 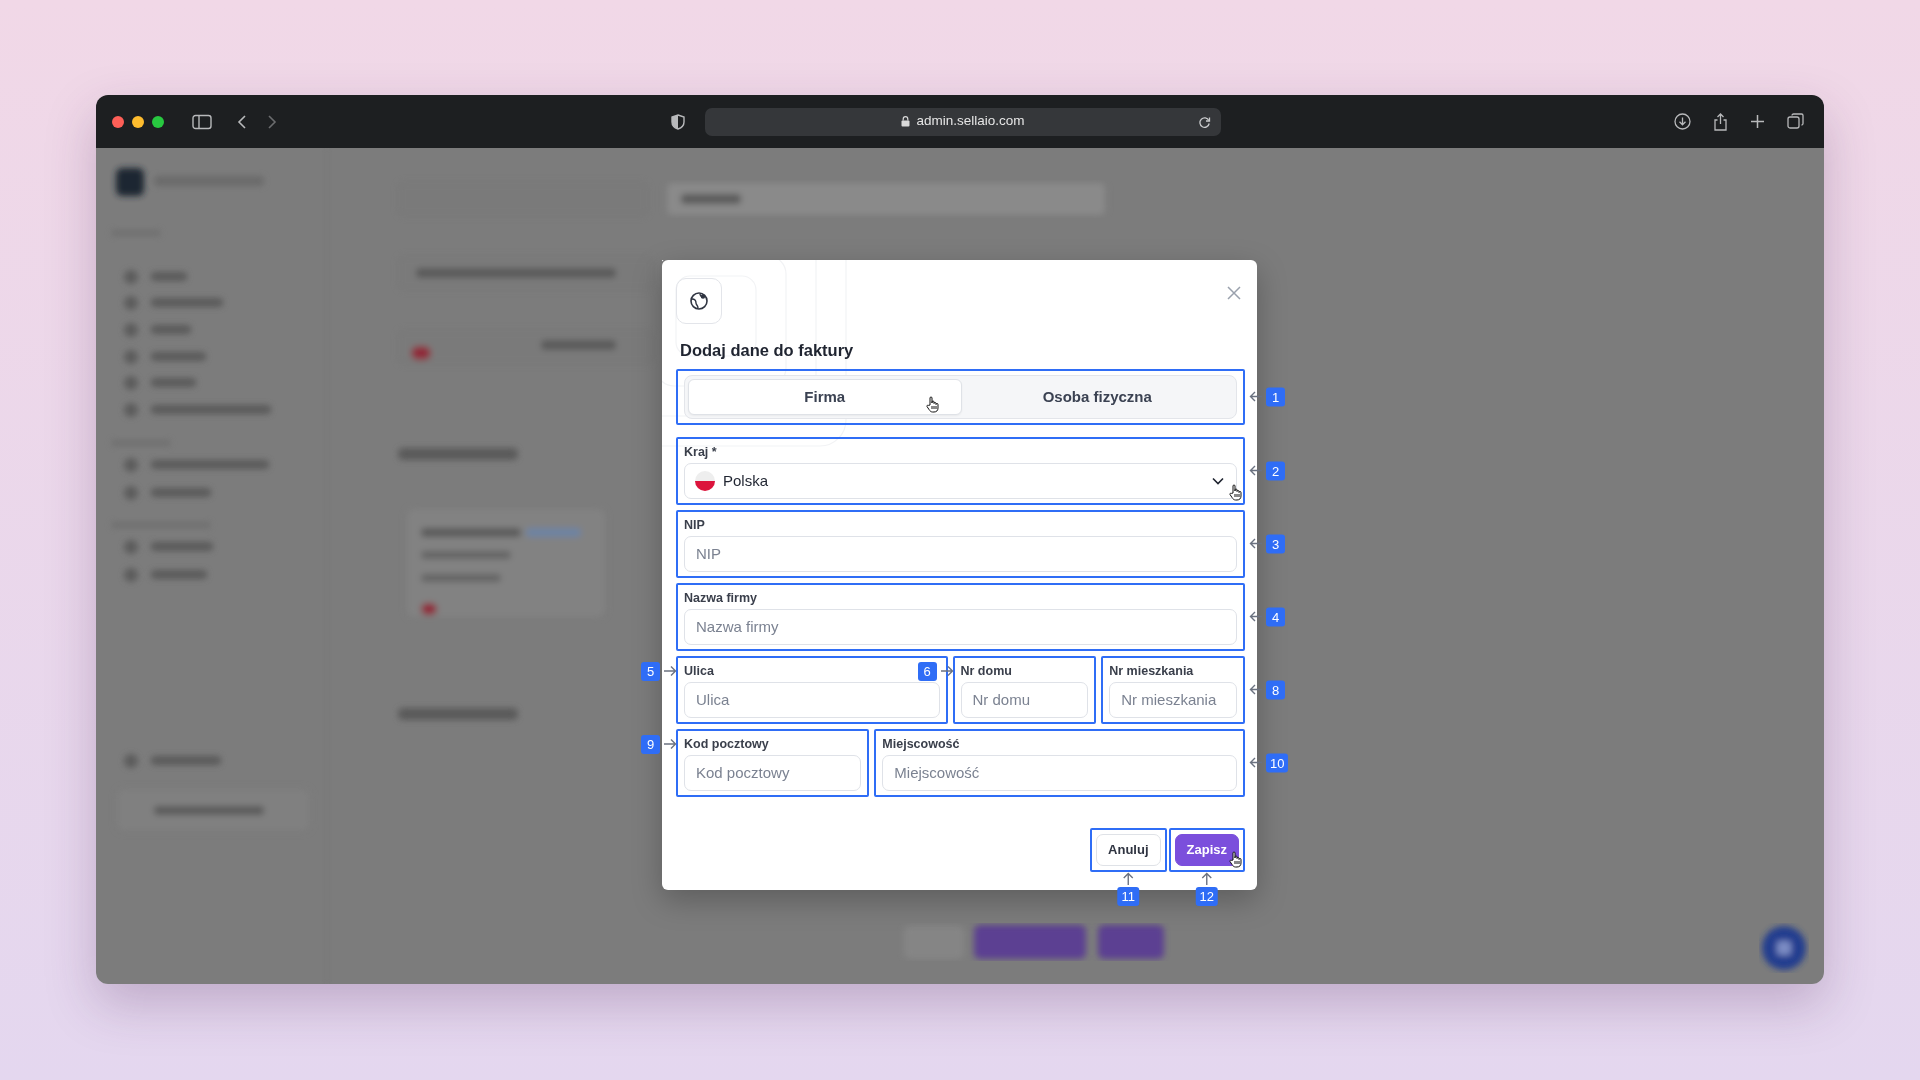 I want to click on field-label: Kraj *, so click(x=700, y=452).